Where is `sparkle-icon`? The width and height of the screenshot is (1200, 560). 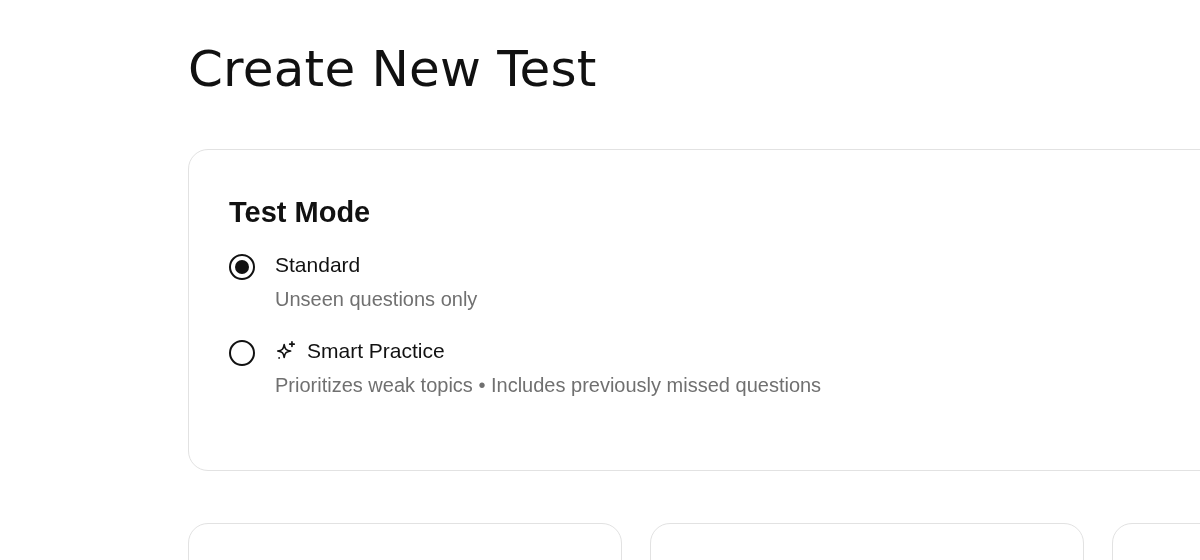
sparkle-icon is located at coordinates (286, 351).